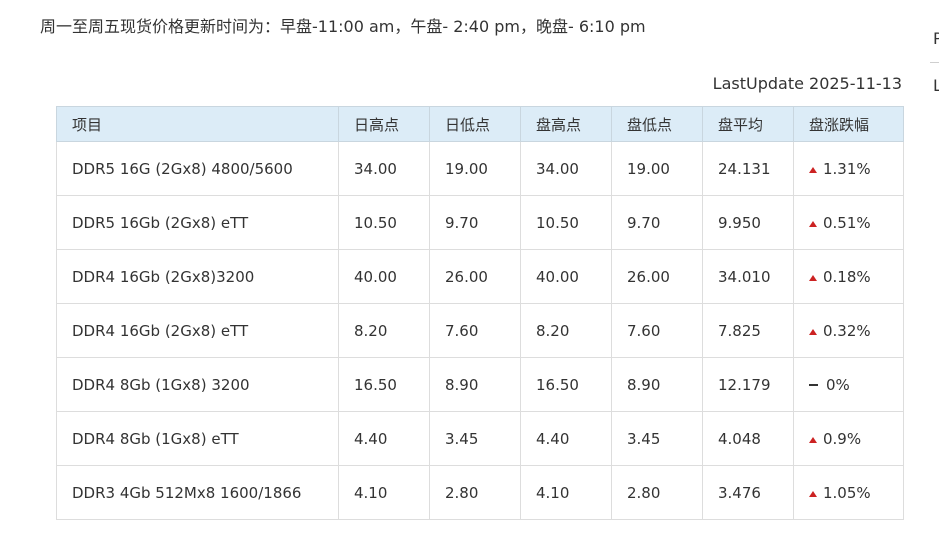  I want to click on cell-day-high: 10.50, so click(384, 222).